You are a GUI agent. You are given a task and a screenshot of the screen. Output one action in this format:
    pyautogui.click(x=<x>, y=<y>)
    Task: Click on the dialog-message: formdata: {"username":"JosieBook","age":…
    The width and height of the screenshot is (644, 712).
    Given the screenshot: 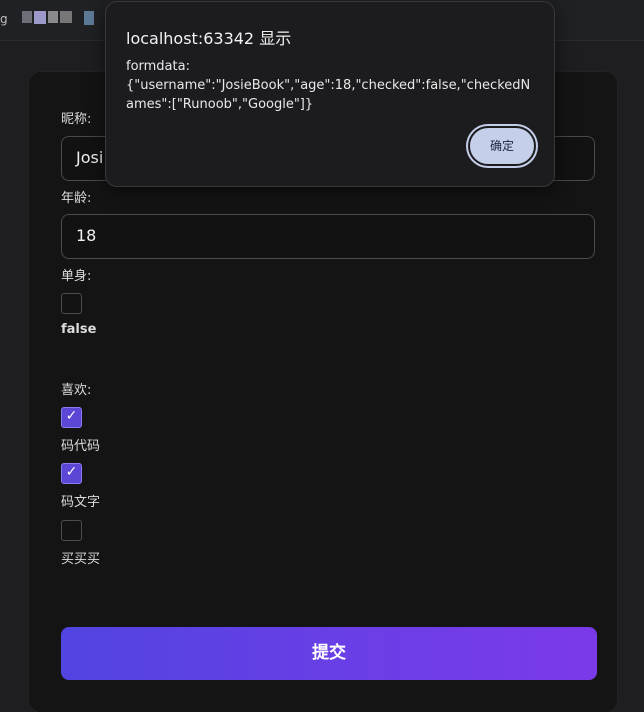 What is the action you would take?
    pyautogui.click(x=331, y=85)
    